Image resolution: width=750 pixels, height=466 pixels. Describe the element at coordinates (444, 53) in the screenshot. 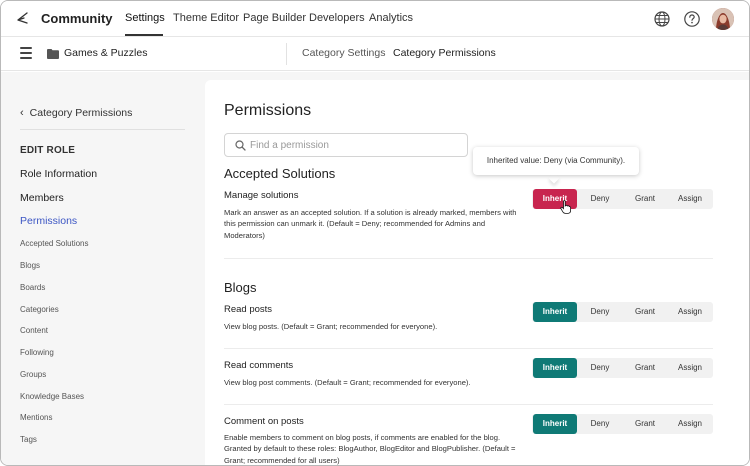

I see `tab-category-permissions: Category Permissions` at that location.